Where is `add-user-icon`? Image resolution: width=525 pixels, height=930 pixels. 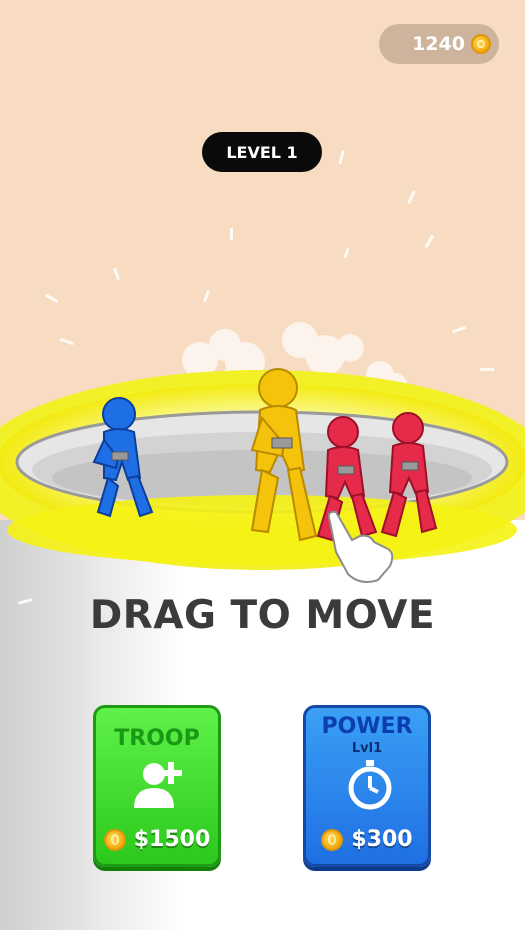
add-user-icon is located at coordinates (158, 785).